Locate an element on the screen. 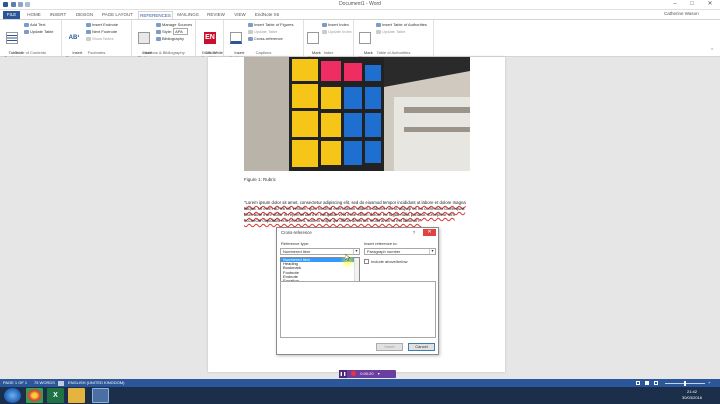 The image size is (720, 404). zoom-in-button: + is located at coordinates (709, 383).